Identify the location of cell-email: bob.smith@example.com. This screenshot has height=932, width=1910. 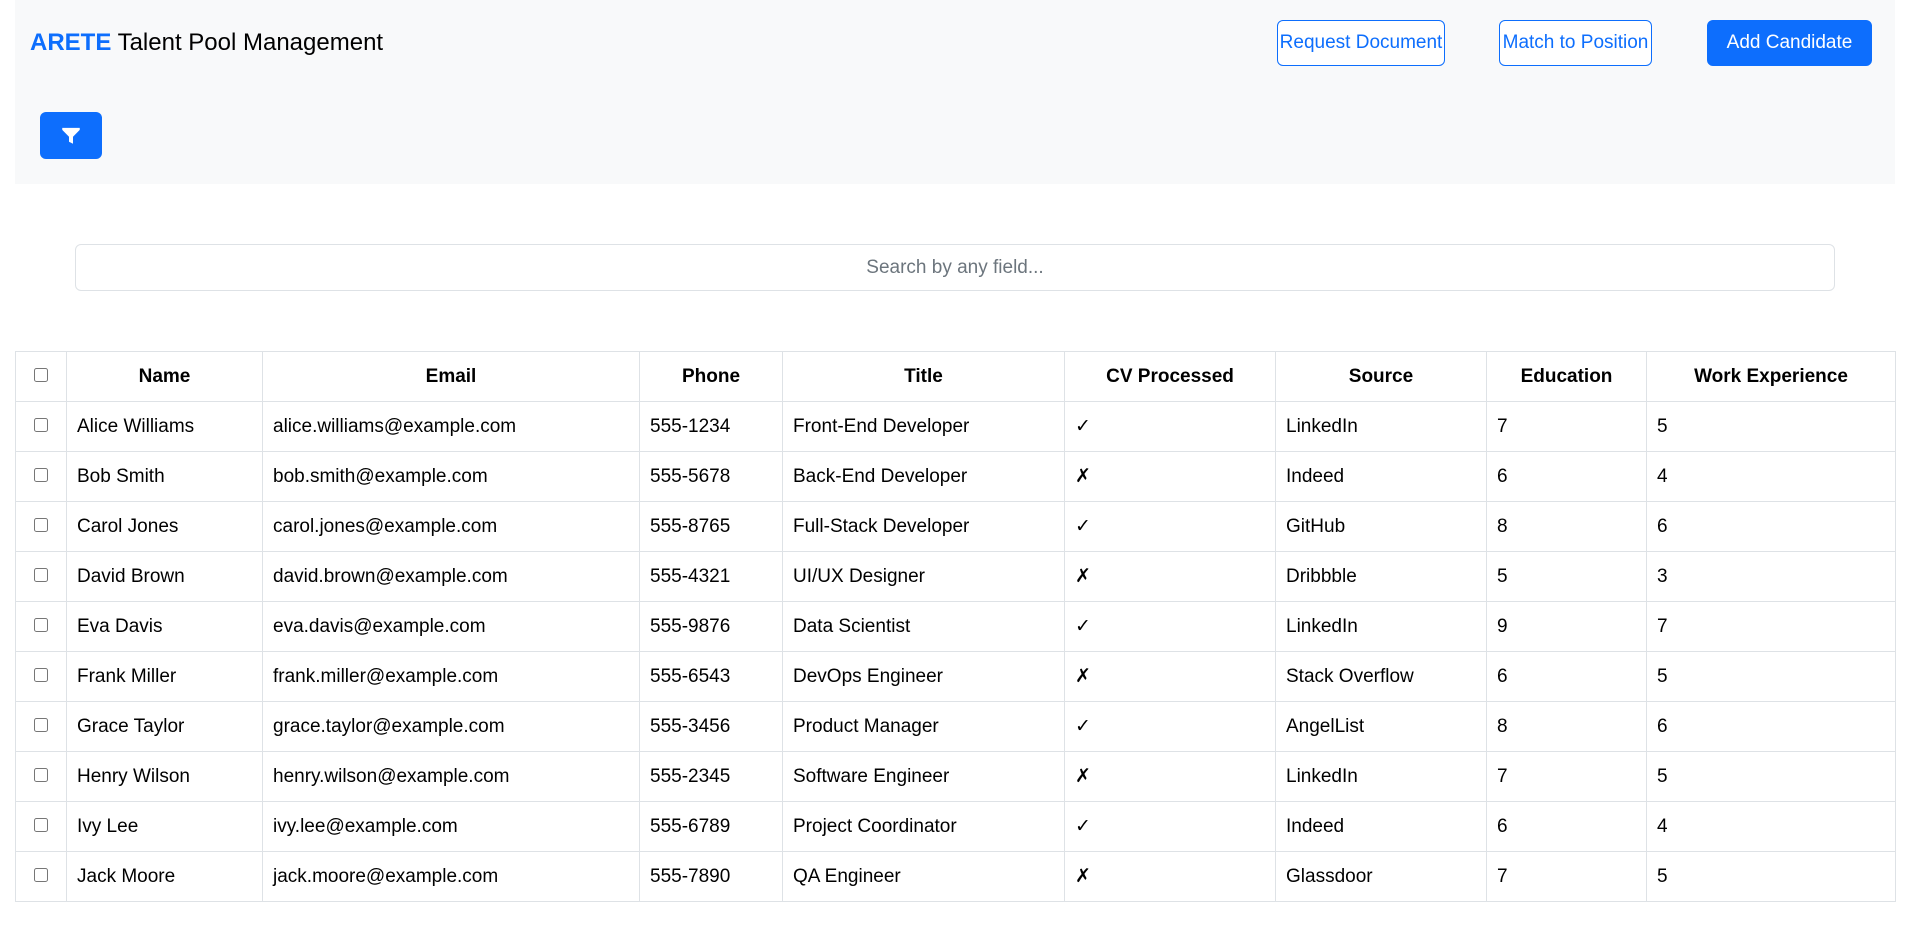
(451, 476).